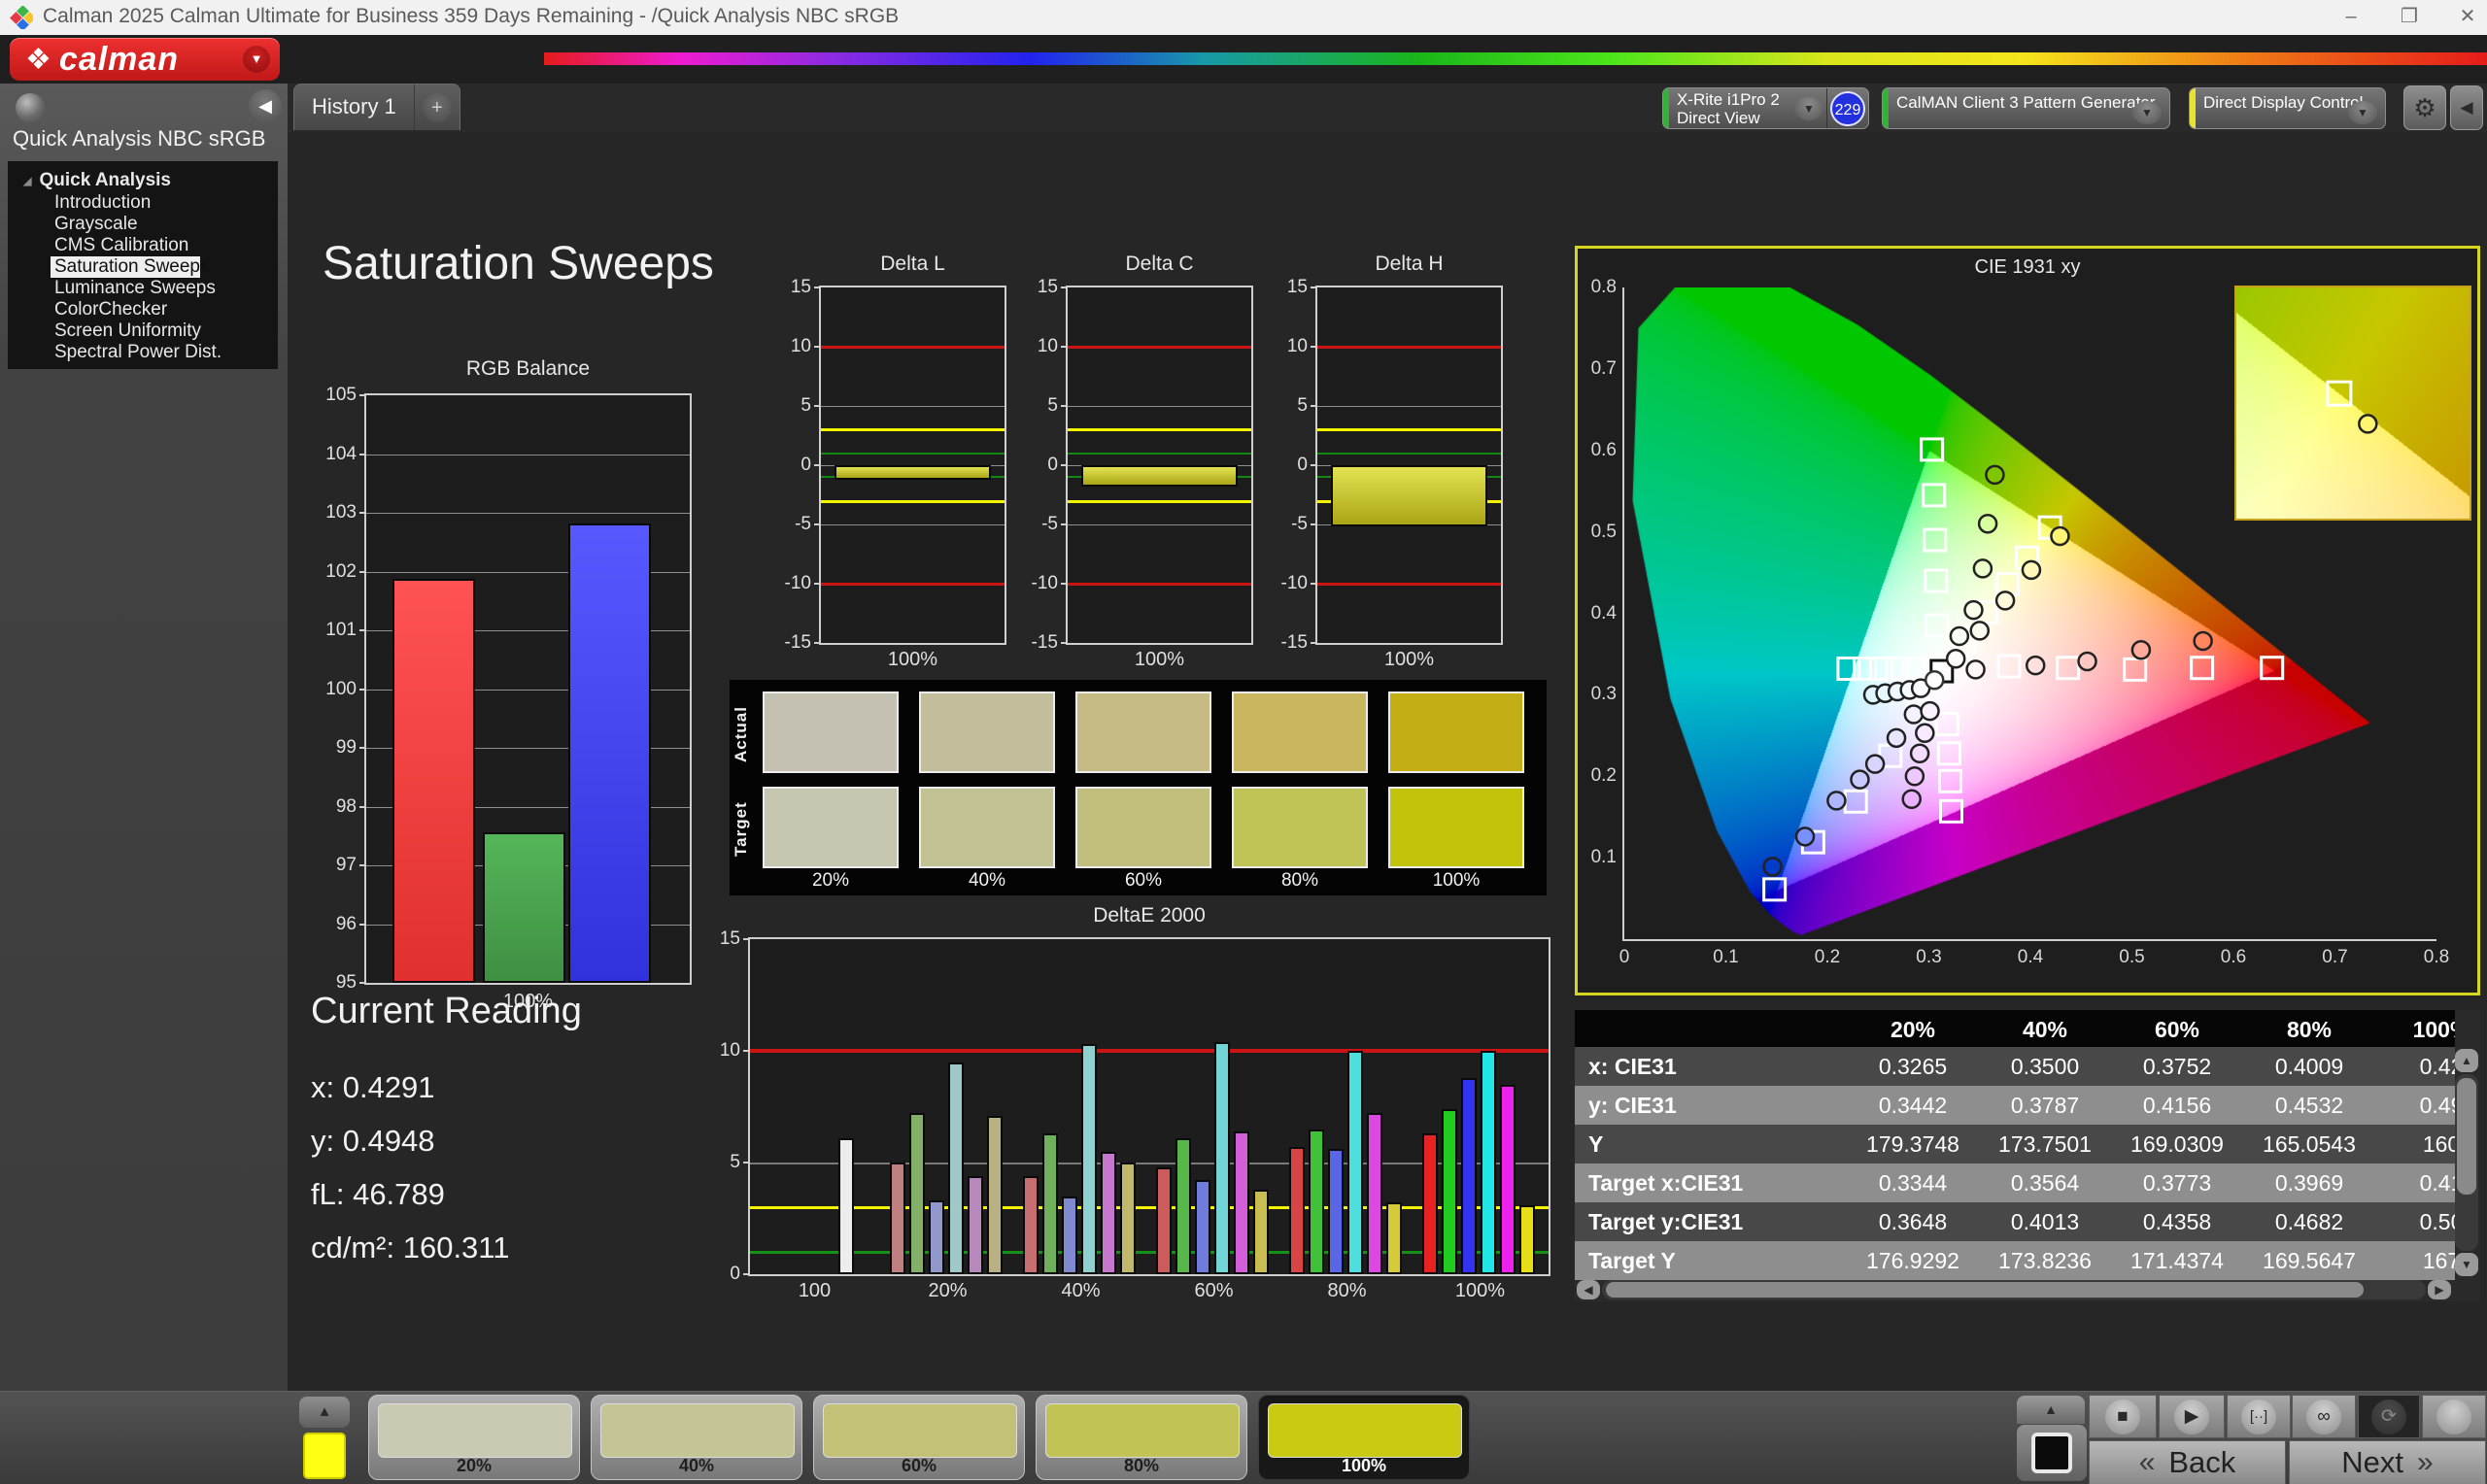 This screenshot has height=1484, width=2487. What do you see at coordinates (143, 245) in the screenshot?
I see `sidebar-item-cms-calibration: CMS Calibration` at bounding box center [143, 245].